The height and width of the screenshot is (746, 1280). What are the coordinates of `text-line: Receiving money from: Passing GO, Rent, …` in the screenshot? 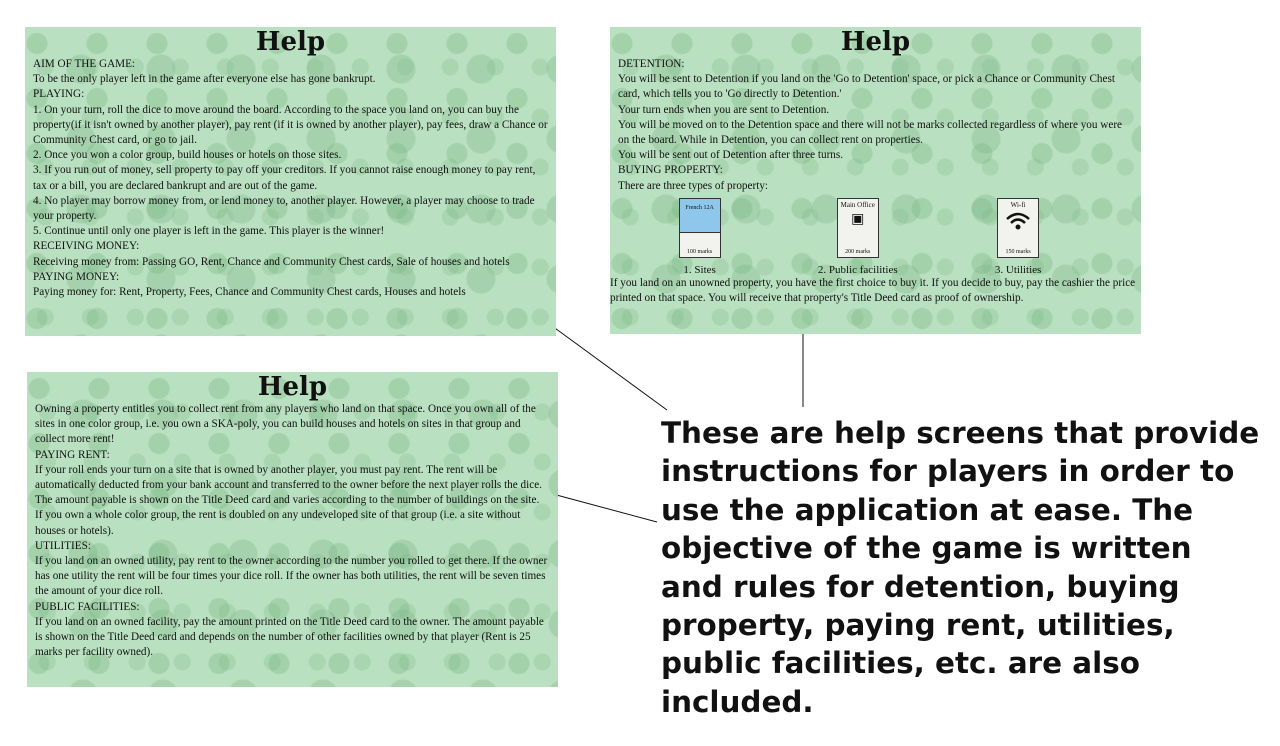 It's located at (271, 261).